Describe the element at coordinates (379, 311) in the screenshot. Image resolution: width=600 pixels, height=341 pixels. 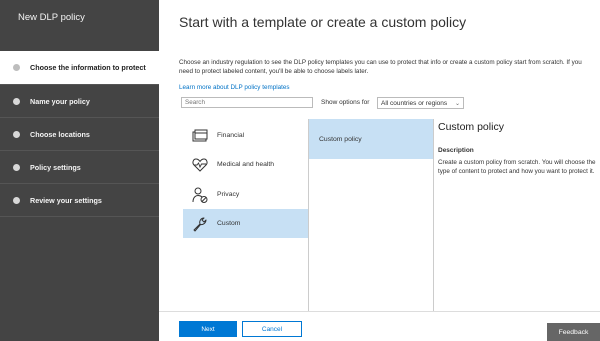
I see `footer-divider` at that location.